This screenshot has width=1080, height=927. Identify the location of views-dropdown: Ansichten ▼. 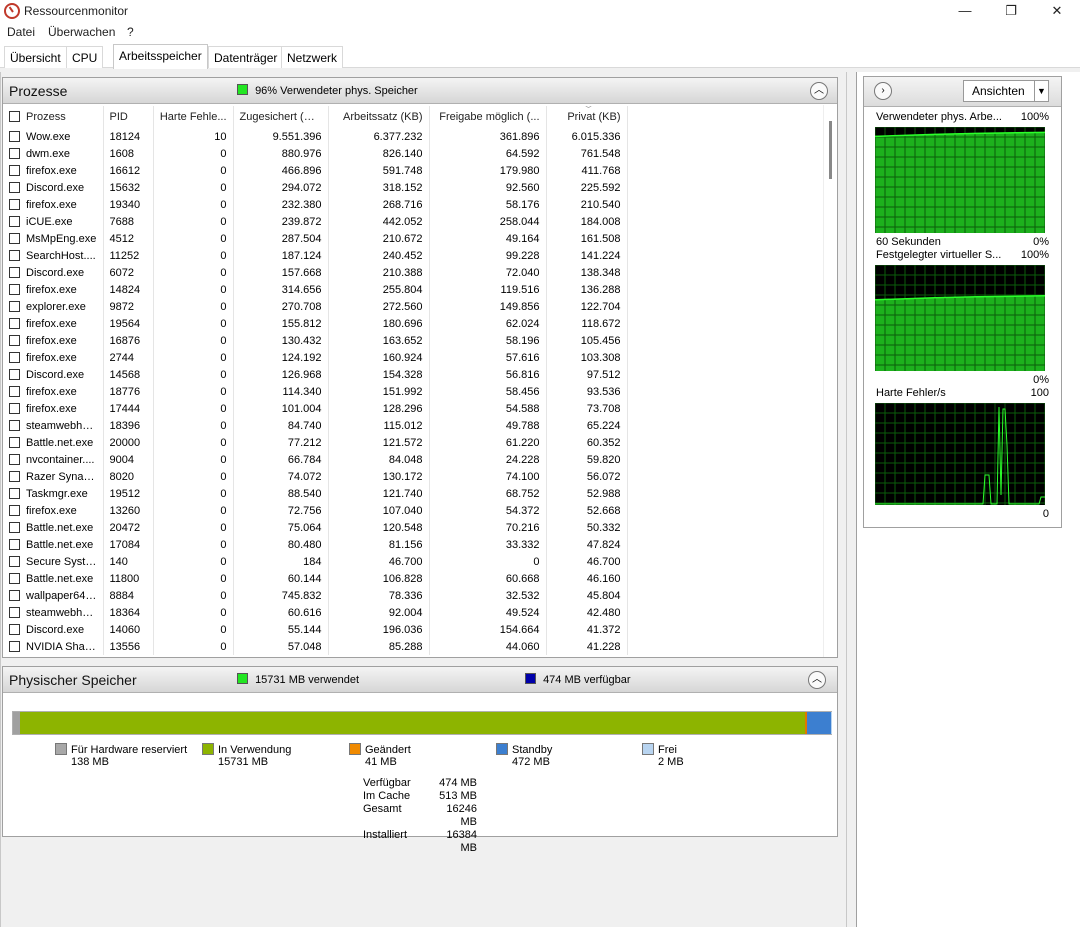
(1006, 91).